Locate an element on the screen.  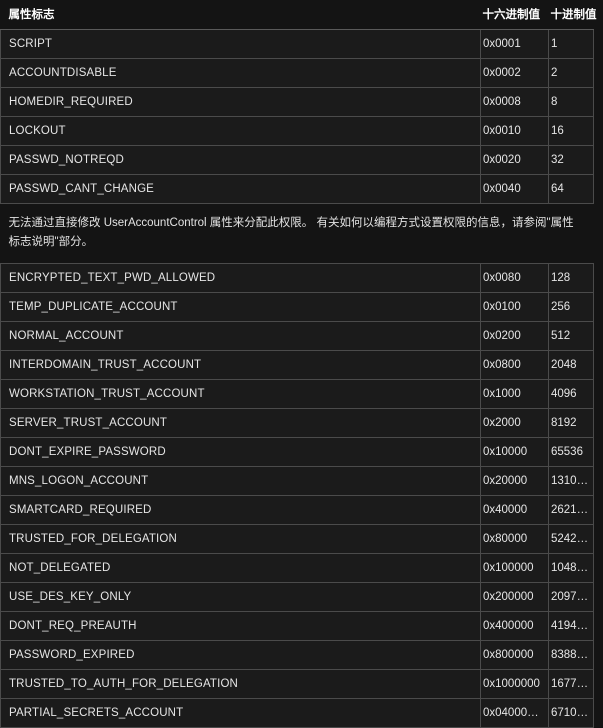
table-row: LOCKOUT 0x0010 16 is located at coordinates (297, 131).